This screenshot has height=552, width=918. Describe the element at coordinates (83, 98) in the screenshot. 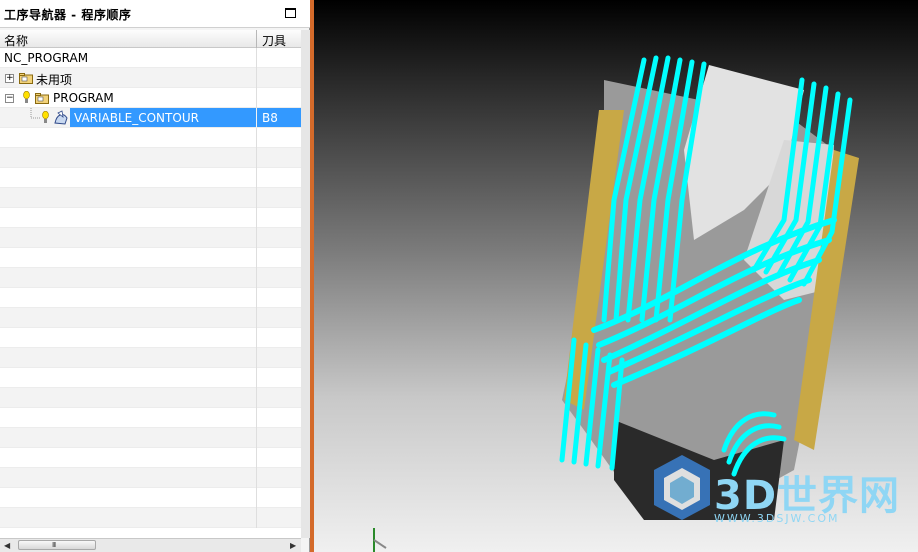

I see `tree-item-label: PROGRAM` at that location.